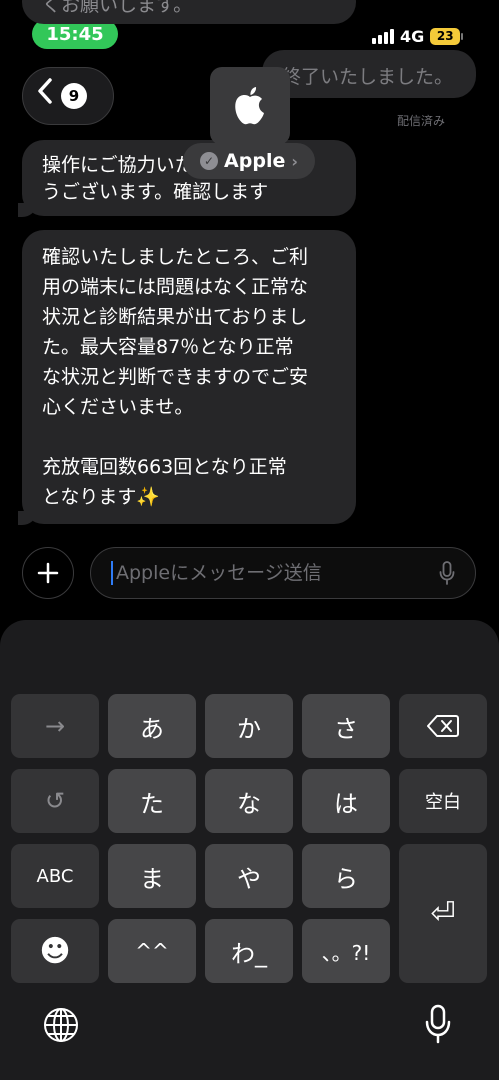 The width and height of the screenshot is (499, 1080). Describe the element at coordinates (164, 467) in the screenshot. I see `message-line: 充放電回数663回となり正常` at that location.